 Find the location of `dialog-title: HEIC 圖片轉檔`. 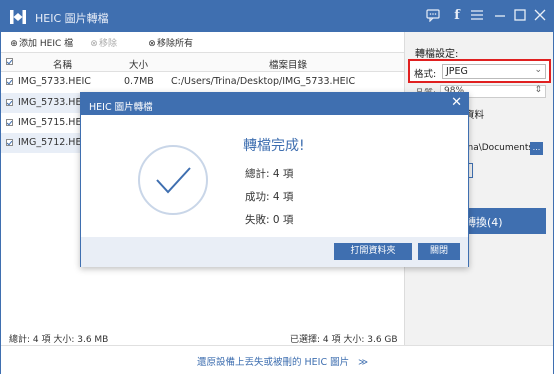

dialog-title: HEIC 圖片轉檔 is located at coordinates (121, 107).